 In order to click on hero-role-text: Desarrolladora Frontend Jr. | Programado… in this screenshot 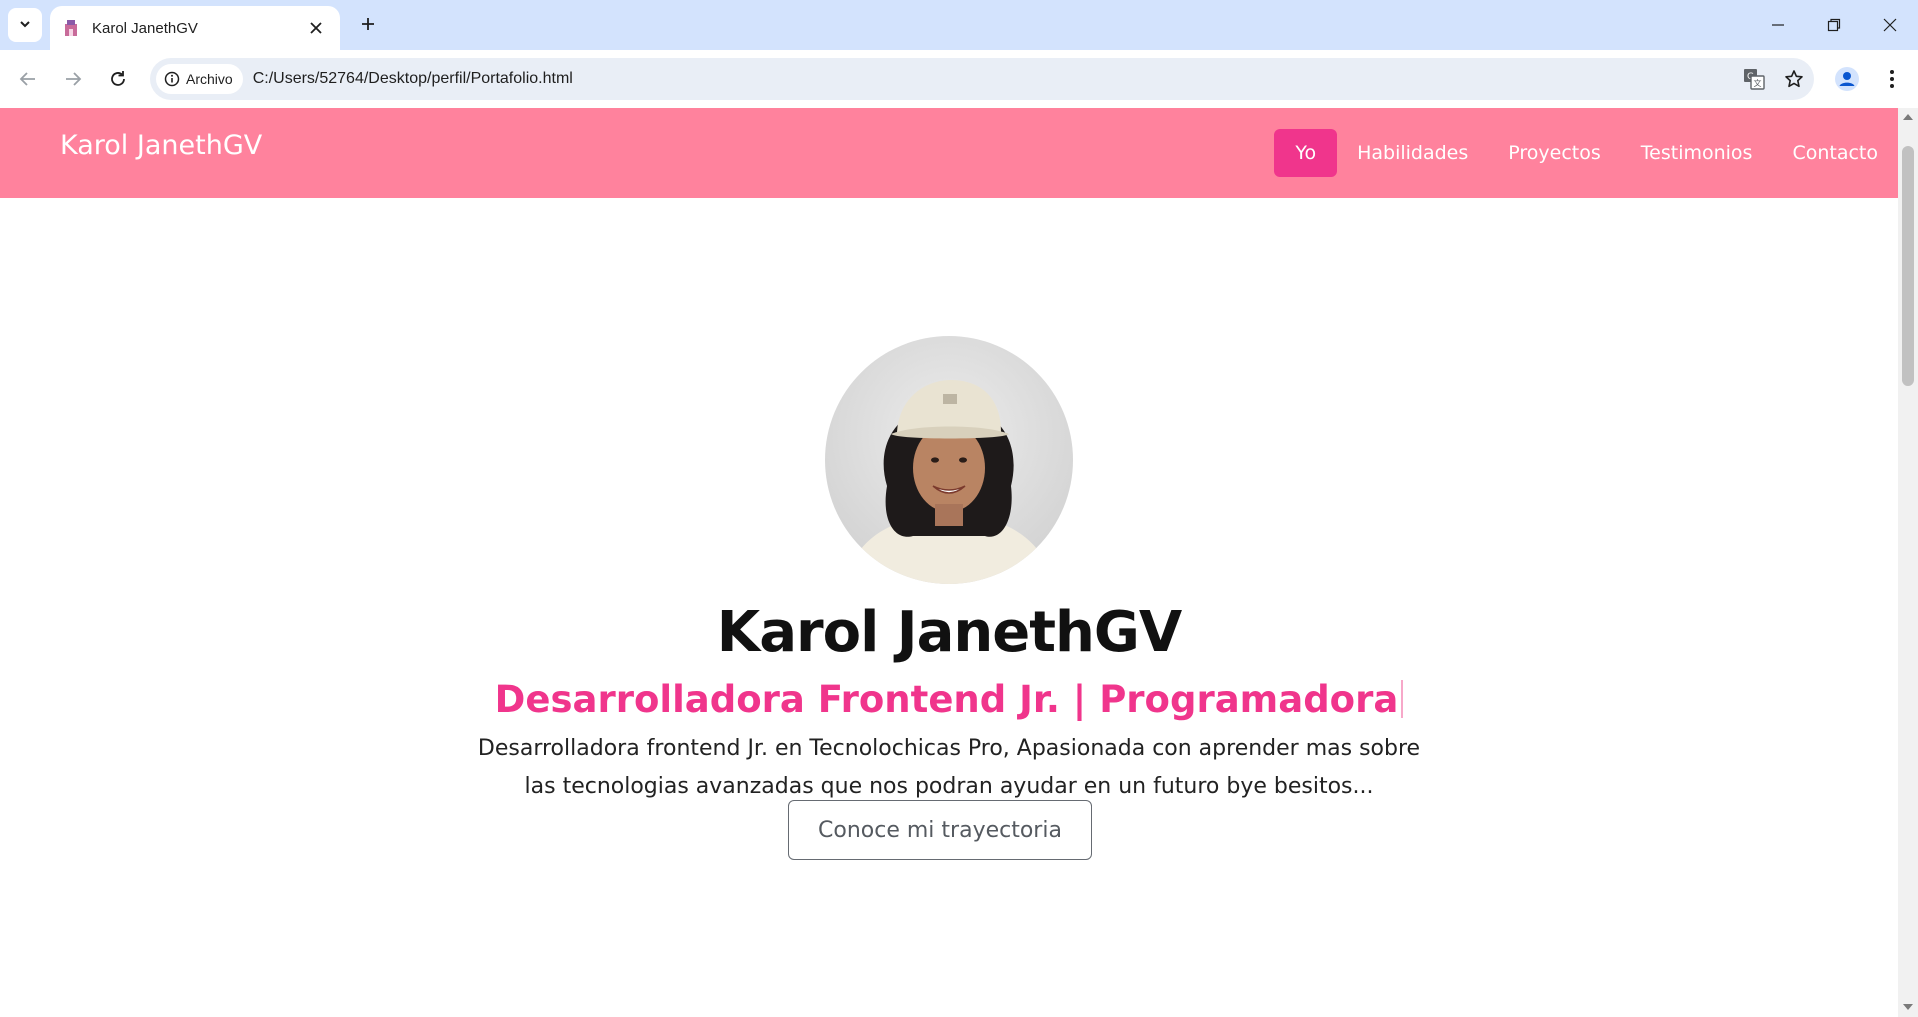, I will do `click(946, 699)`.